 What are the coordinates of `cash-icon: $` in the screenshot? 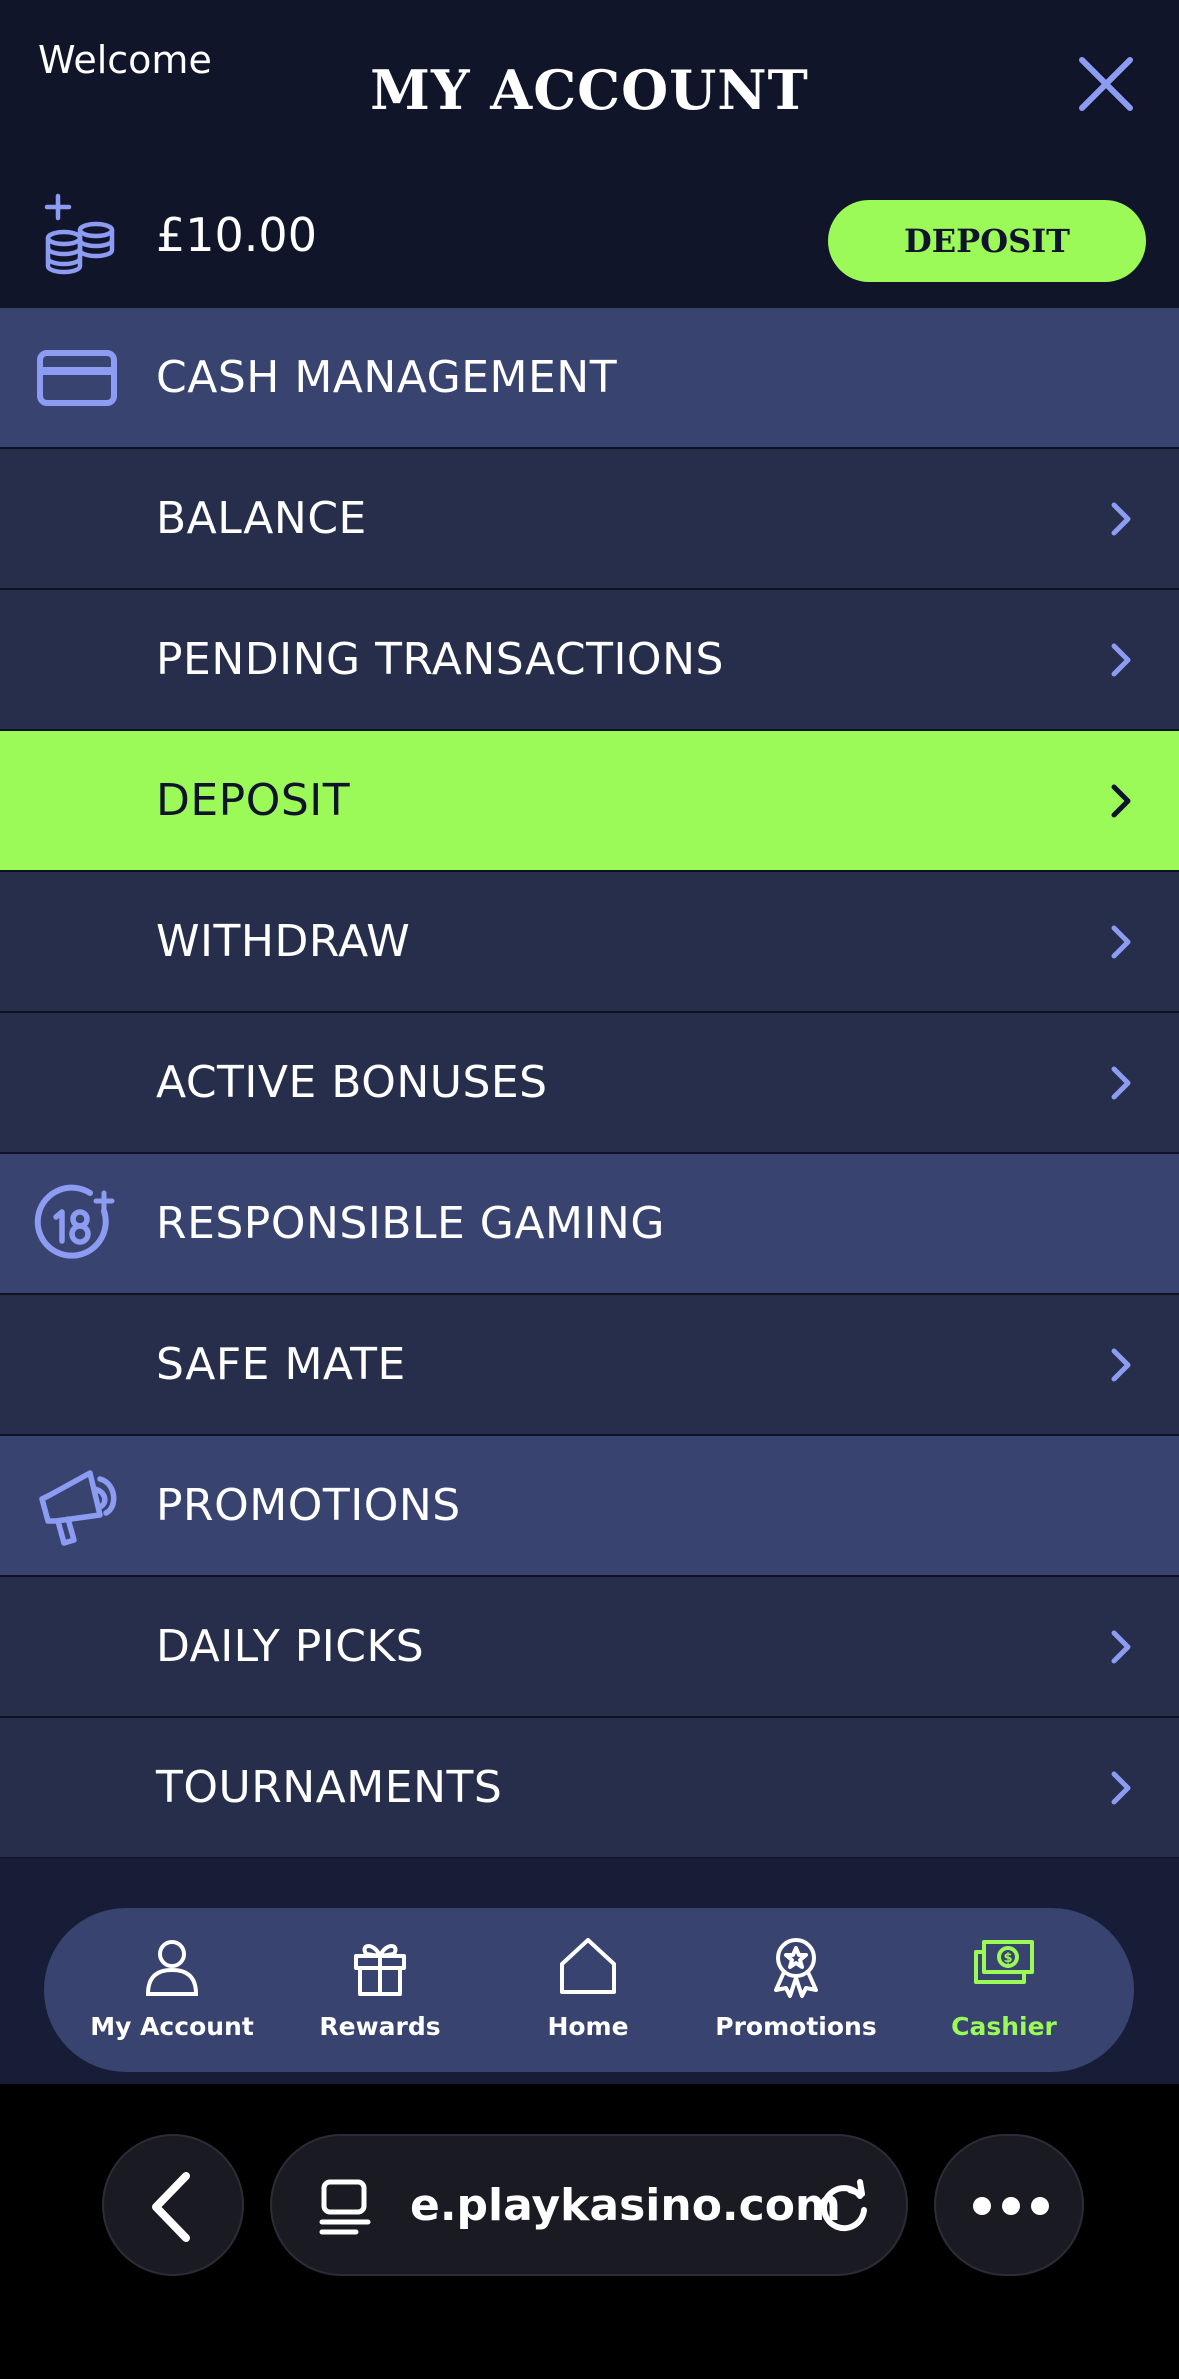 It's located at (1004, 1962).